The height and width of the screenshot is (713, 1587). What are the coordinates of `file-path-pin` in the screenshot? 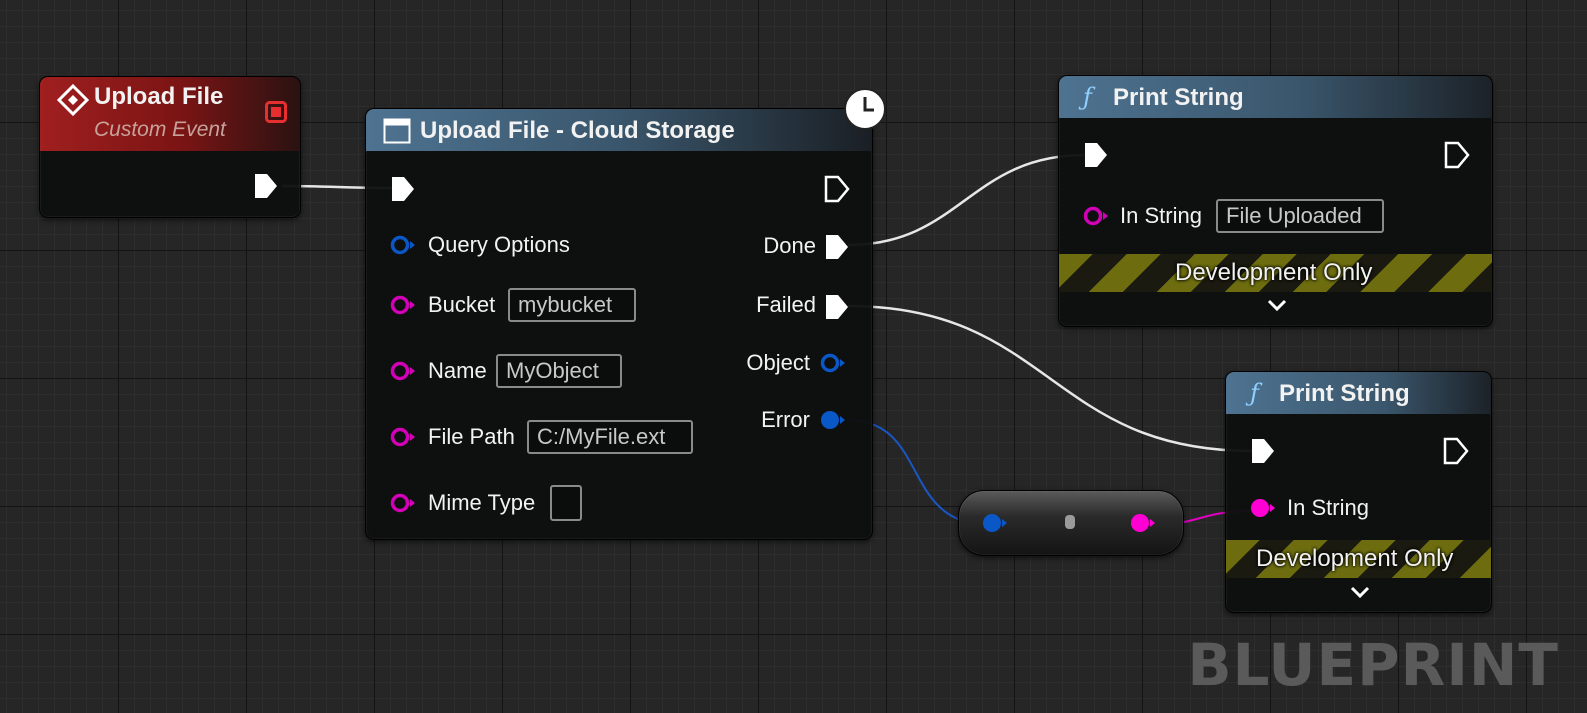 It's located at (403, 437).